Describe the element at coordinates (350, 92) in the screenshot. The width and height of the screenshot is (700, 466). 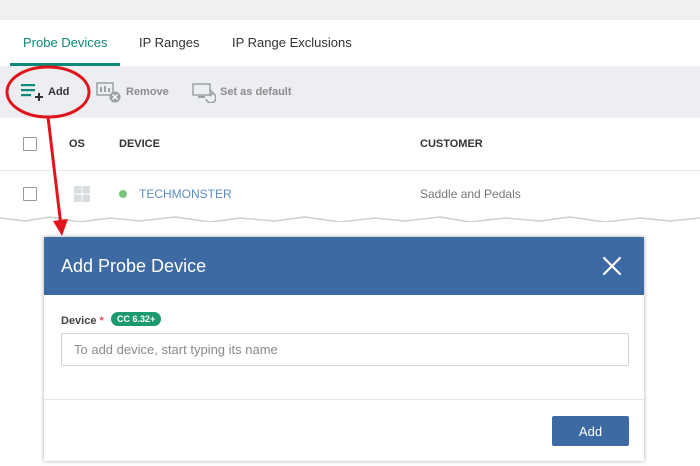
I see `toolbar: Add Remove Set as default` at that location.